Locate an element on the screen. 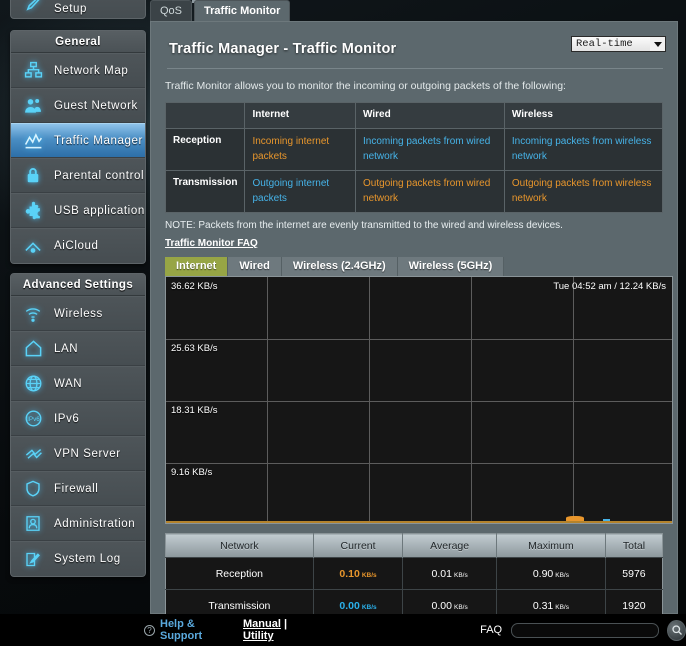 The image size is (686, 646). stats-maximum-reception: 0.90 KB/s is located at coordinates (551, 573).